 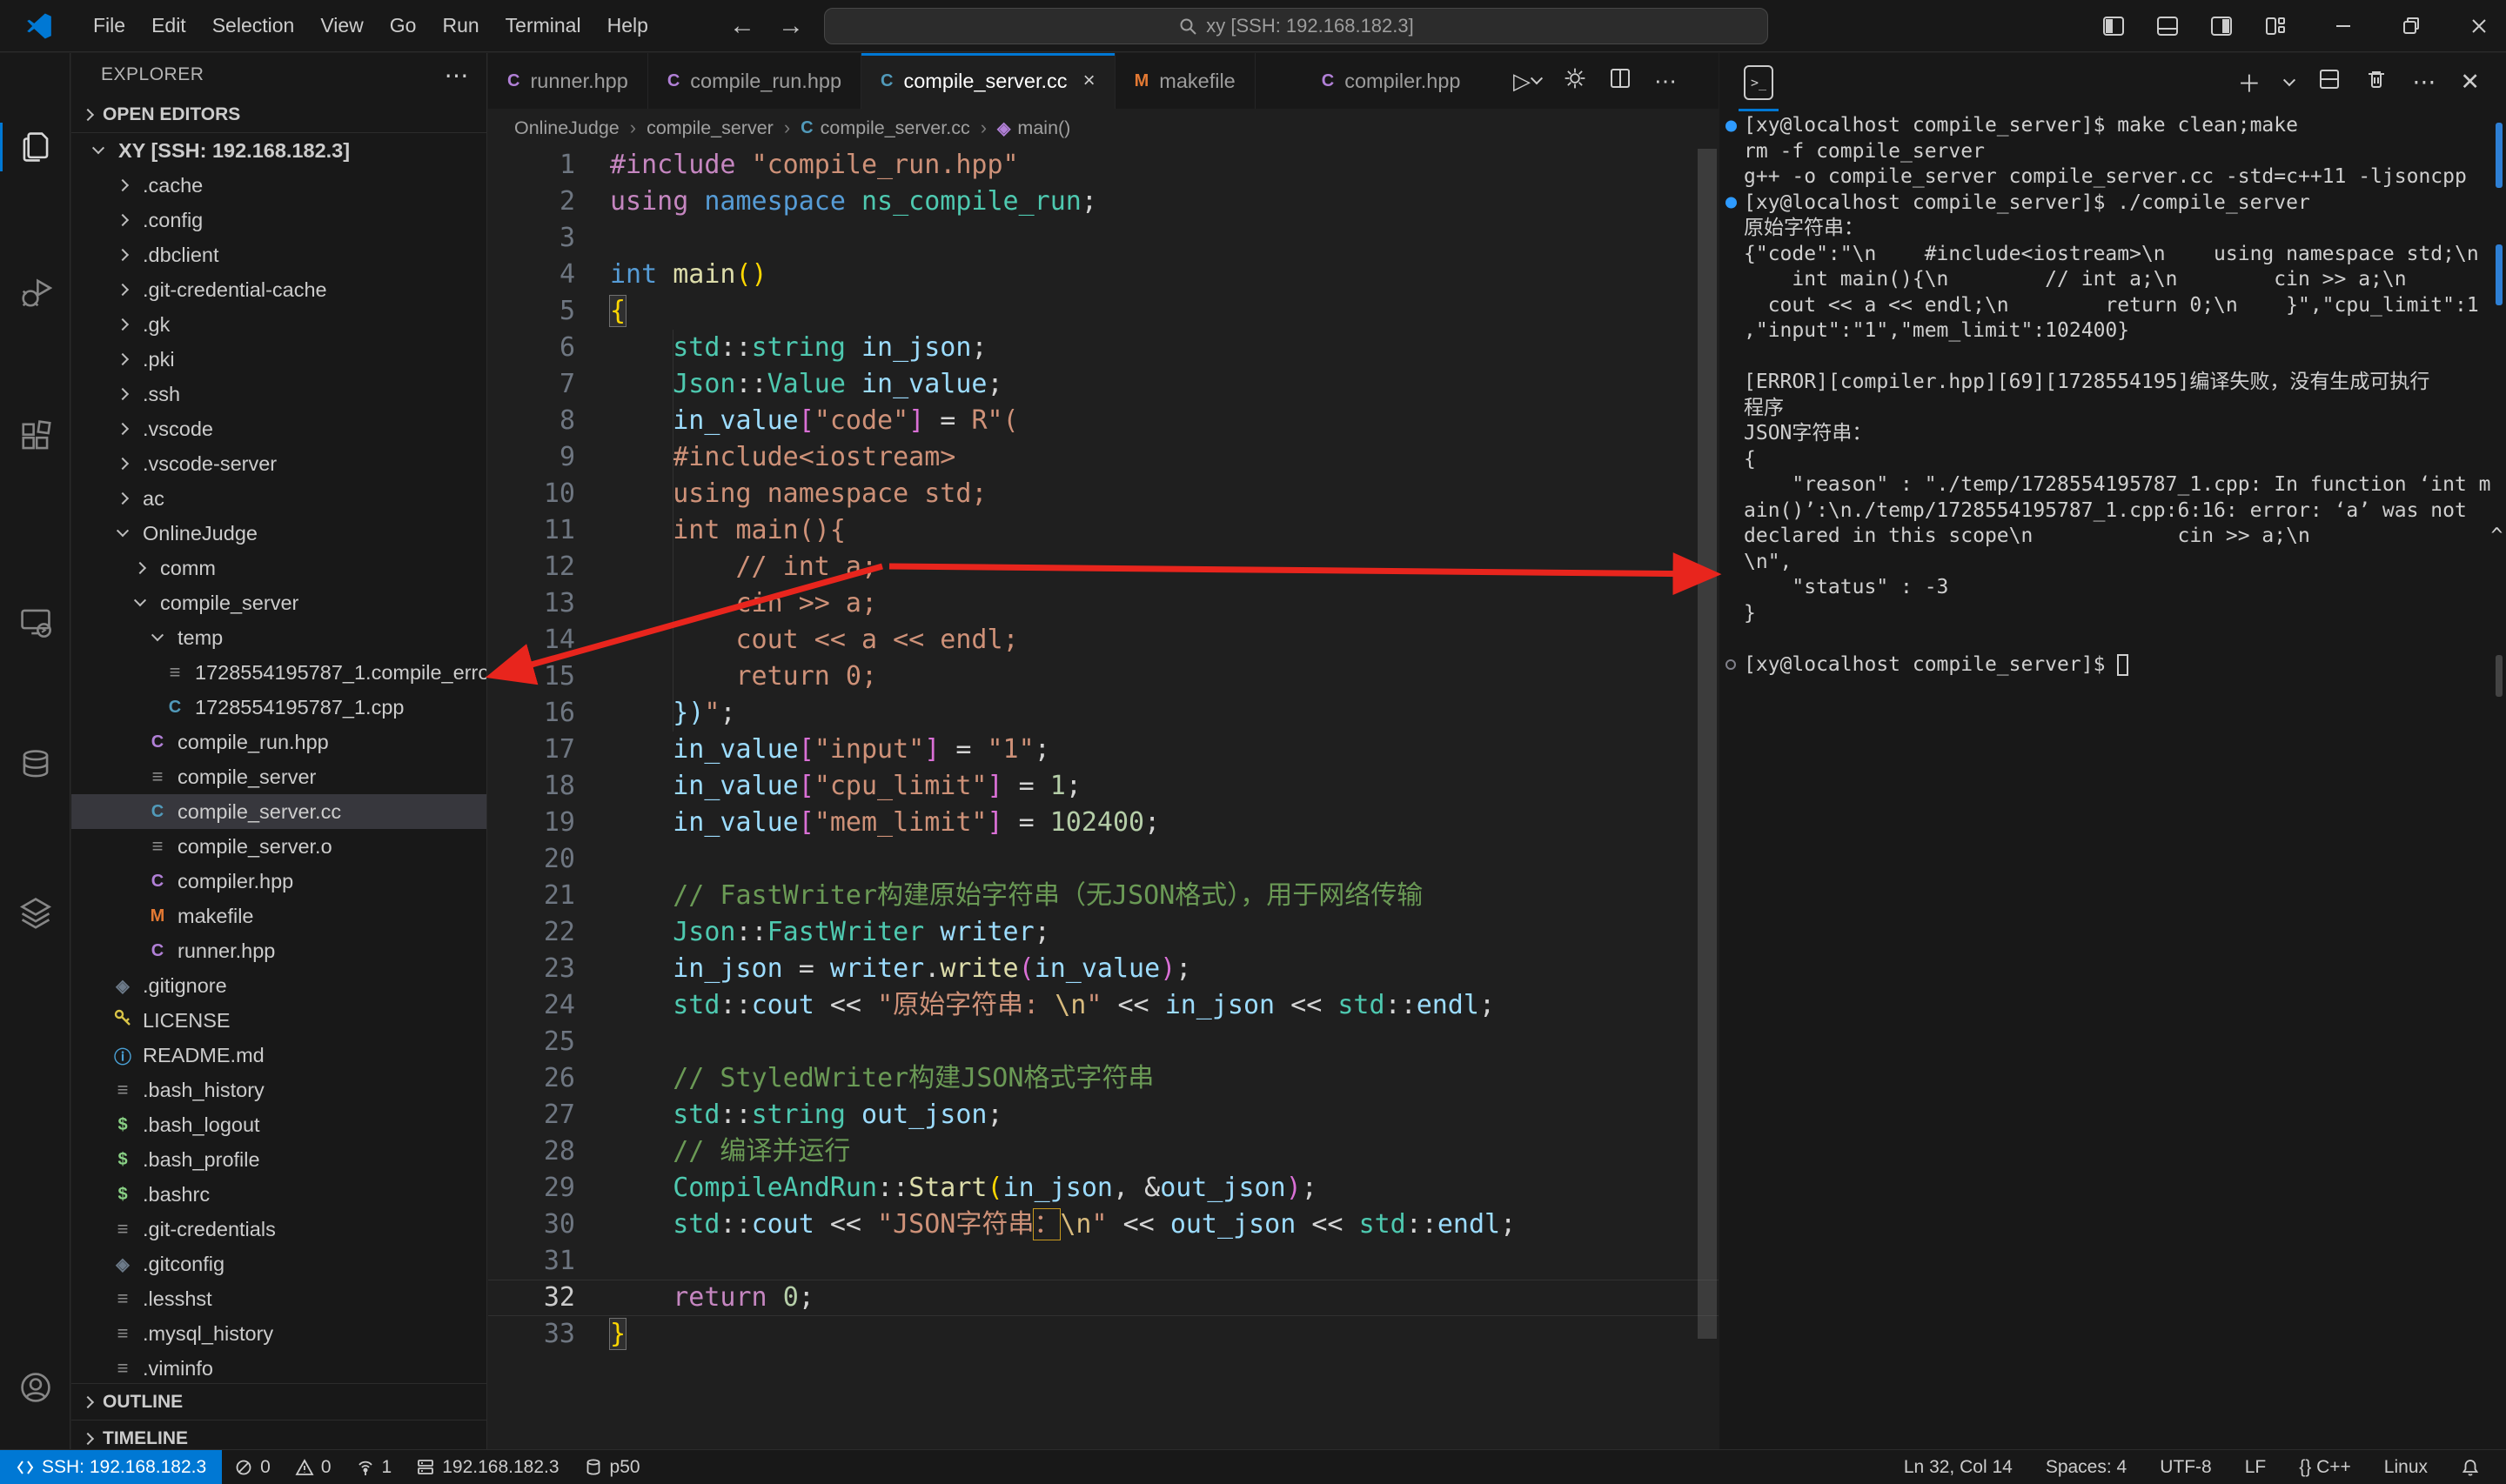 What do you see at coordinates (710, 128) in the screenshot?
I see `breadcrumb-item-compile-server: compile_server` at bounding box center [710, 128].